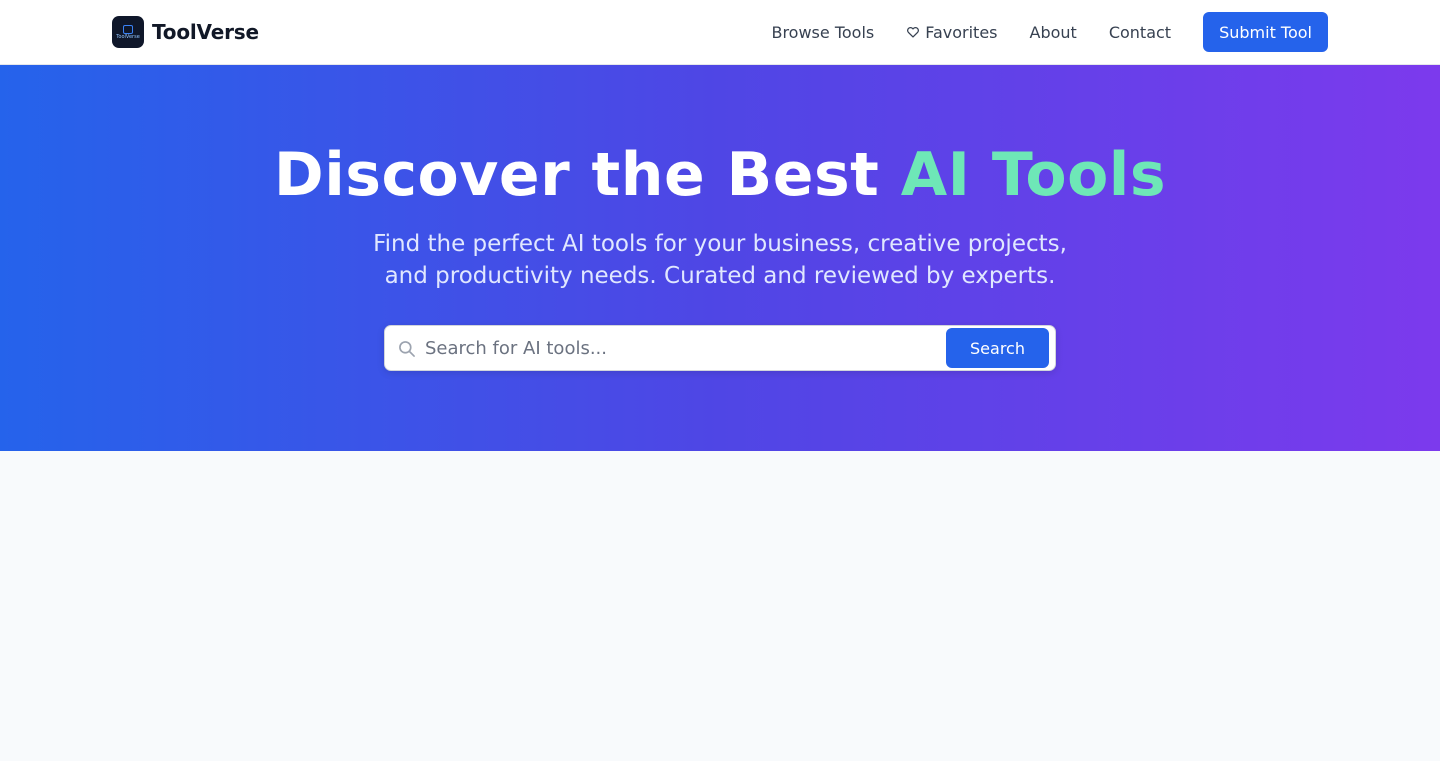 The height and width of the screenshot is (761, 1440). I want to click on nav-link-label: About, so click(1053, 32).